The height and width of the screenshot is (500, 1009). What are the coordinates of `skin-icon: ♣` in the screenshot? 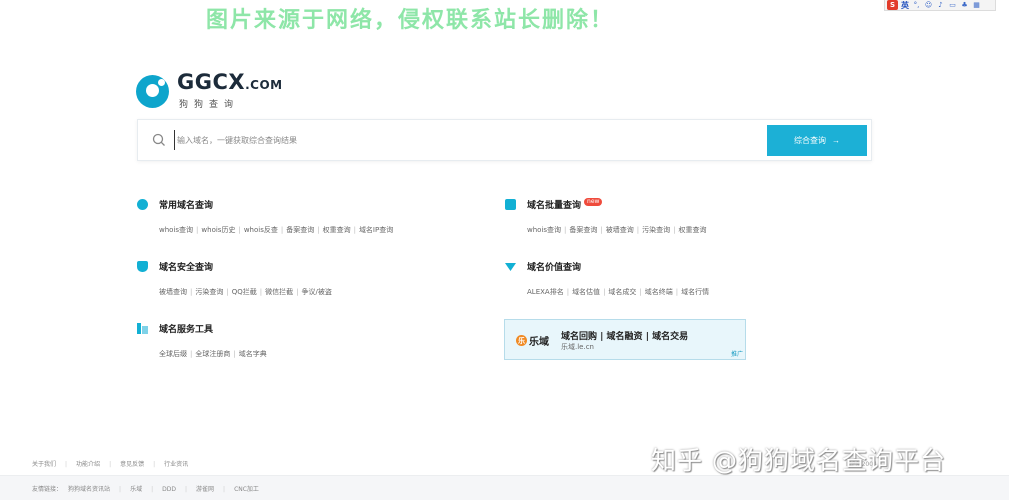 It's located at (964, 5).